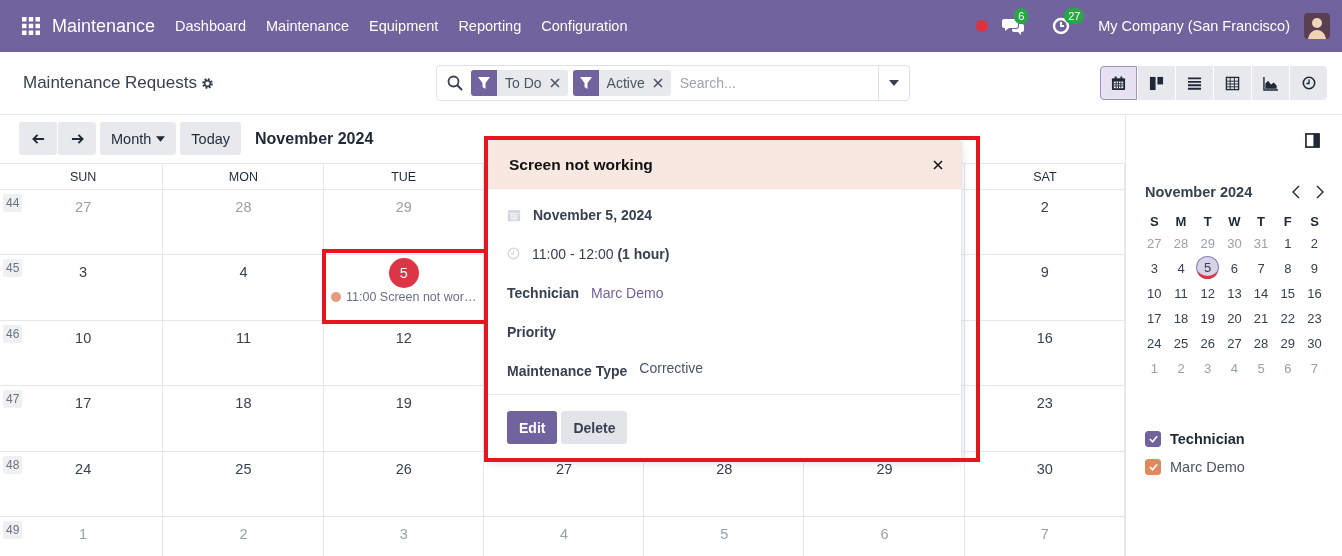 The image size is (1342, 556). What do you see at coordinates (1296, 192) in the screenshot?
I see `chevron-left-icon` at bounding box center [1296, 192].